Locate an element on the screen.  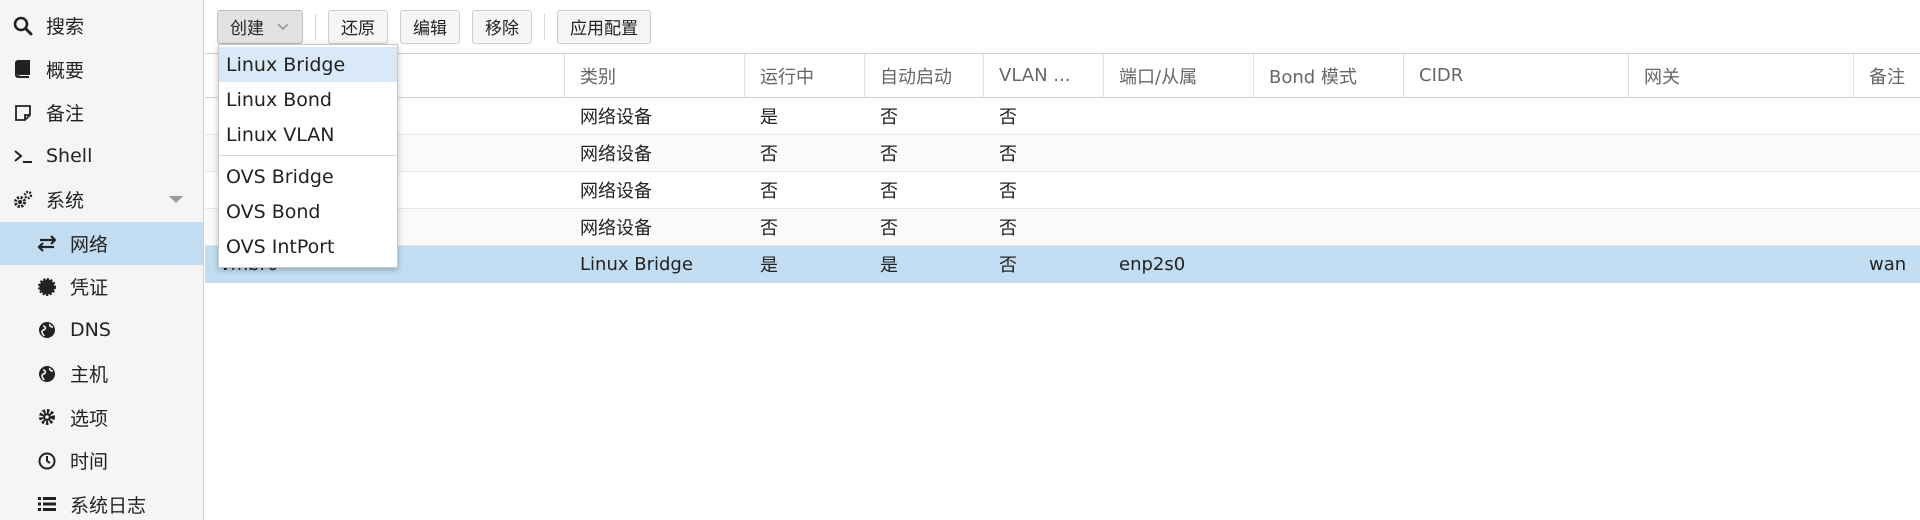
menu-item-linux-bond: Linux Bond is located at coordinates (308, 99).